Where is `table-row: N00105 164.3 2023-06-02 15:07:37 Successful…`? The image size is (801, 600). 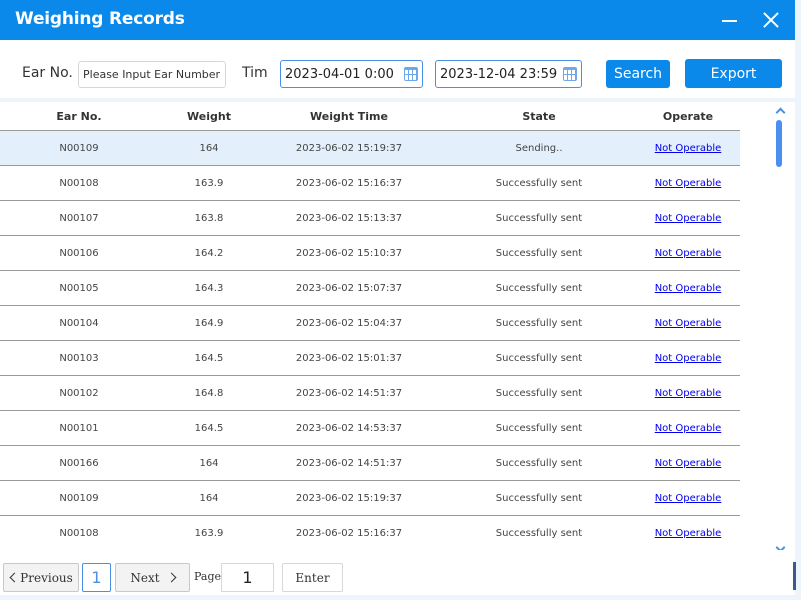 table-row: N00105 164.3 2023-06-02 15:07:37 Successful… is located at coordinates (370, 288).